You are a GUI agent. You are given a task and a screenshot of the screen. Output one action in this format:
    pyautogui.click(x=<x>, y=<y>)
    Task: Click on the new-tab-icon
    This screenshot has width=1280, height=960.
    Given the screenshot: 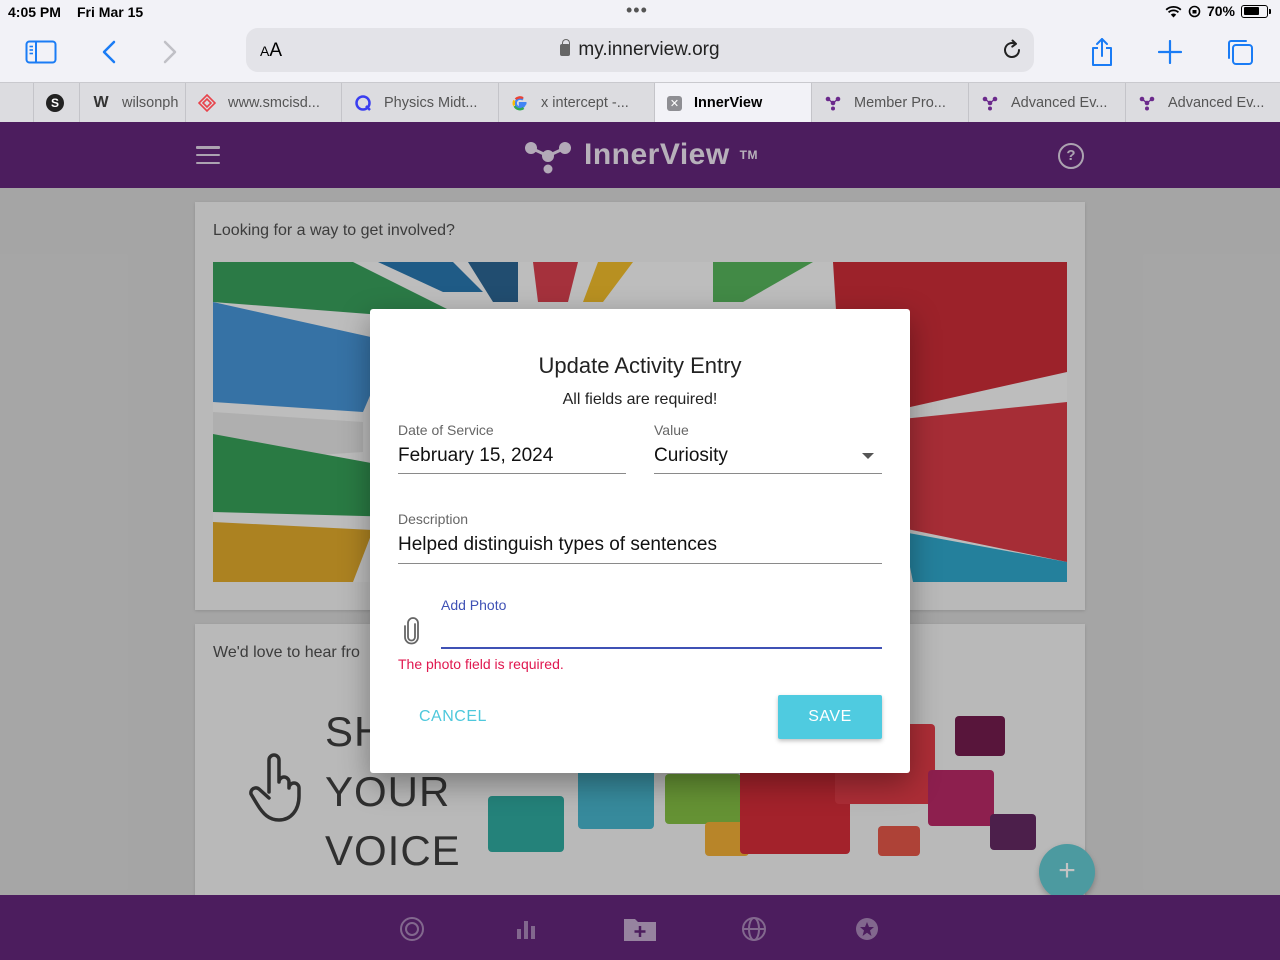 What is the action you would take?
    pyautogui.click(x=1170, y=52)
    